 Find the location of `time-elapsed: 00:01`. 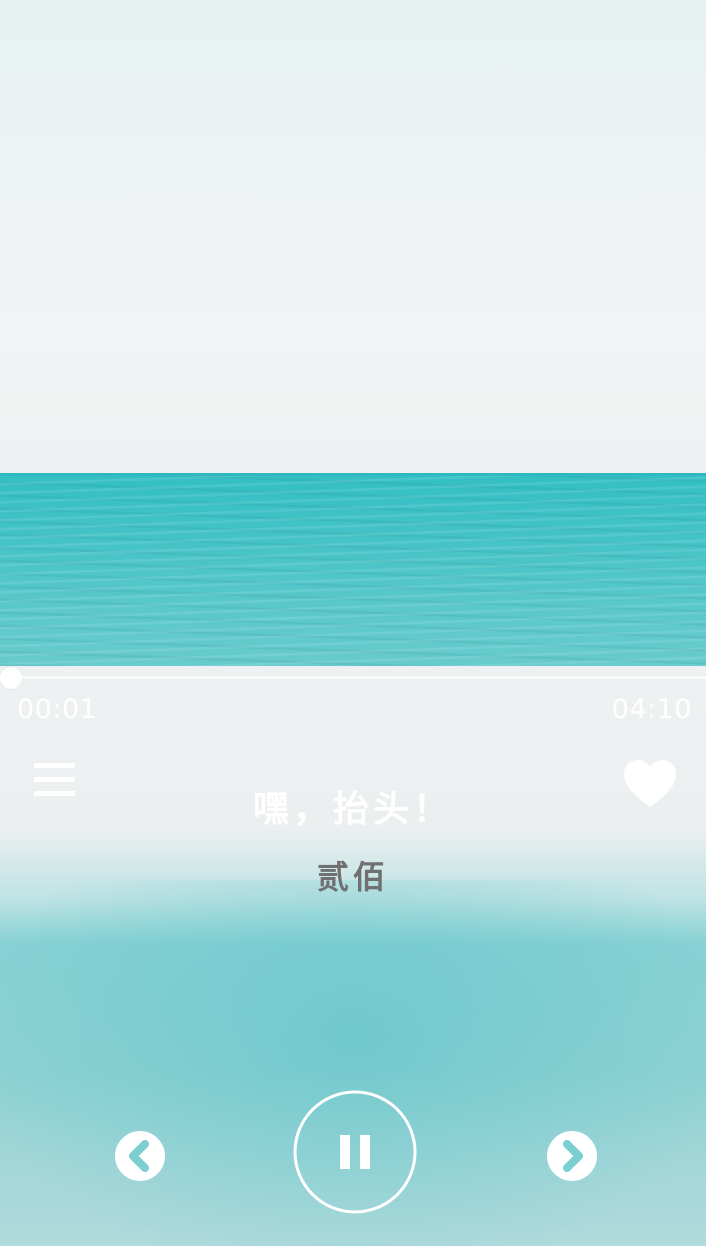

time-elapsed: 00:01 is located at coordinates (57, 709).